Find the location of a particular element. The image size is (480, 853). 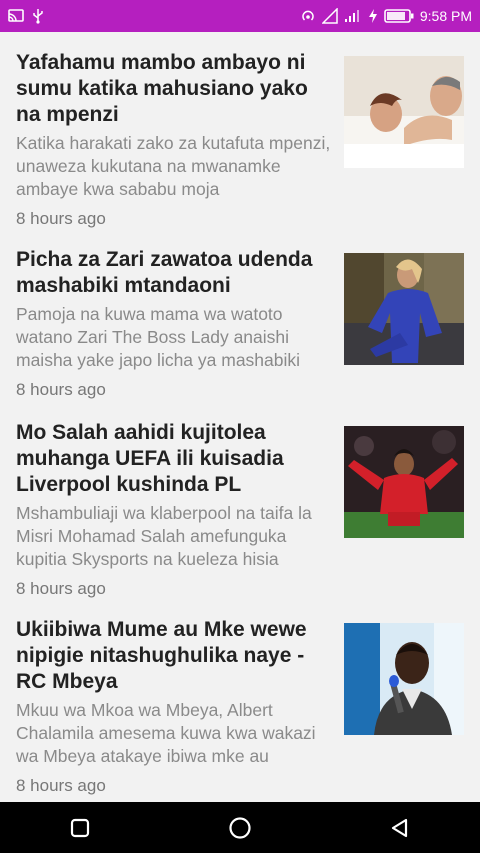

system-nav-bar is located at coordinates (240, 827).